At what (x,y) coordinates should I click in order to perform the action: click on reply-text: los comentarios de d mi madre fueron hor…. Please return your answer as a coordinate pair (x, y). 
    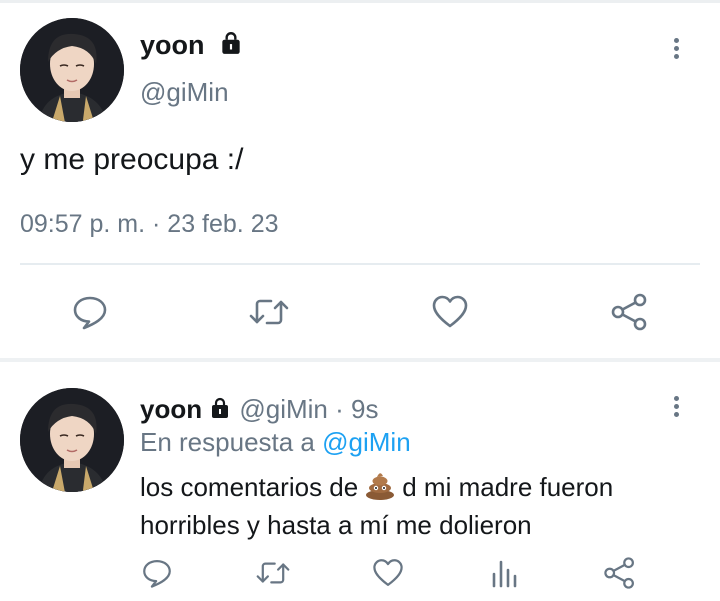
    Looking at the image, I should click on (377, 505).